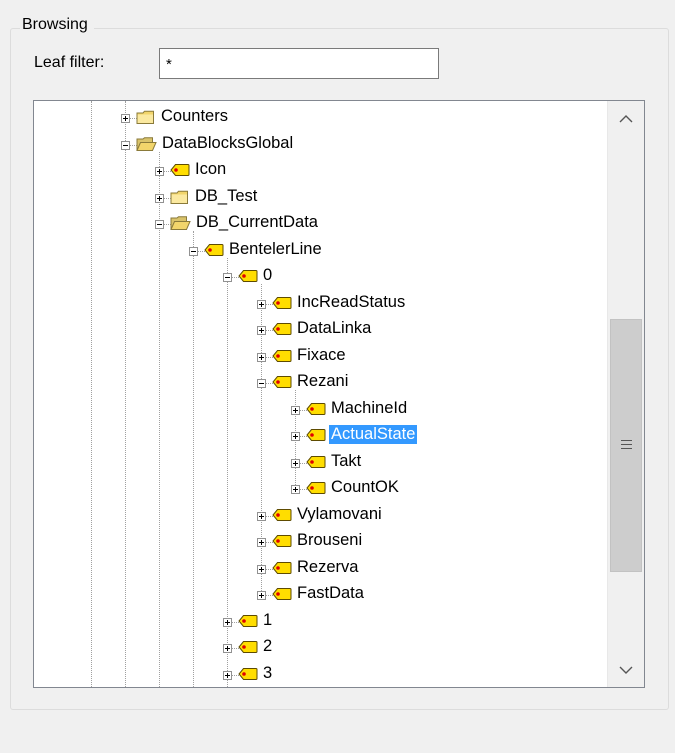 This screenshot has height=753, width=675. I want to click on scroll-up-button, so click(626, 118).